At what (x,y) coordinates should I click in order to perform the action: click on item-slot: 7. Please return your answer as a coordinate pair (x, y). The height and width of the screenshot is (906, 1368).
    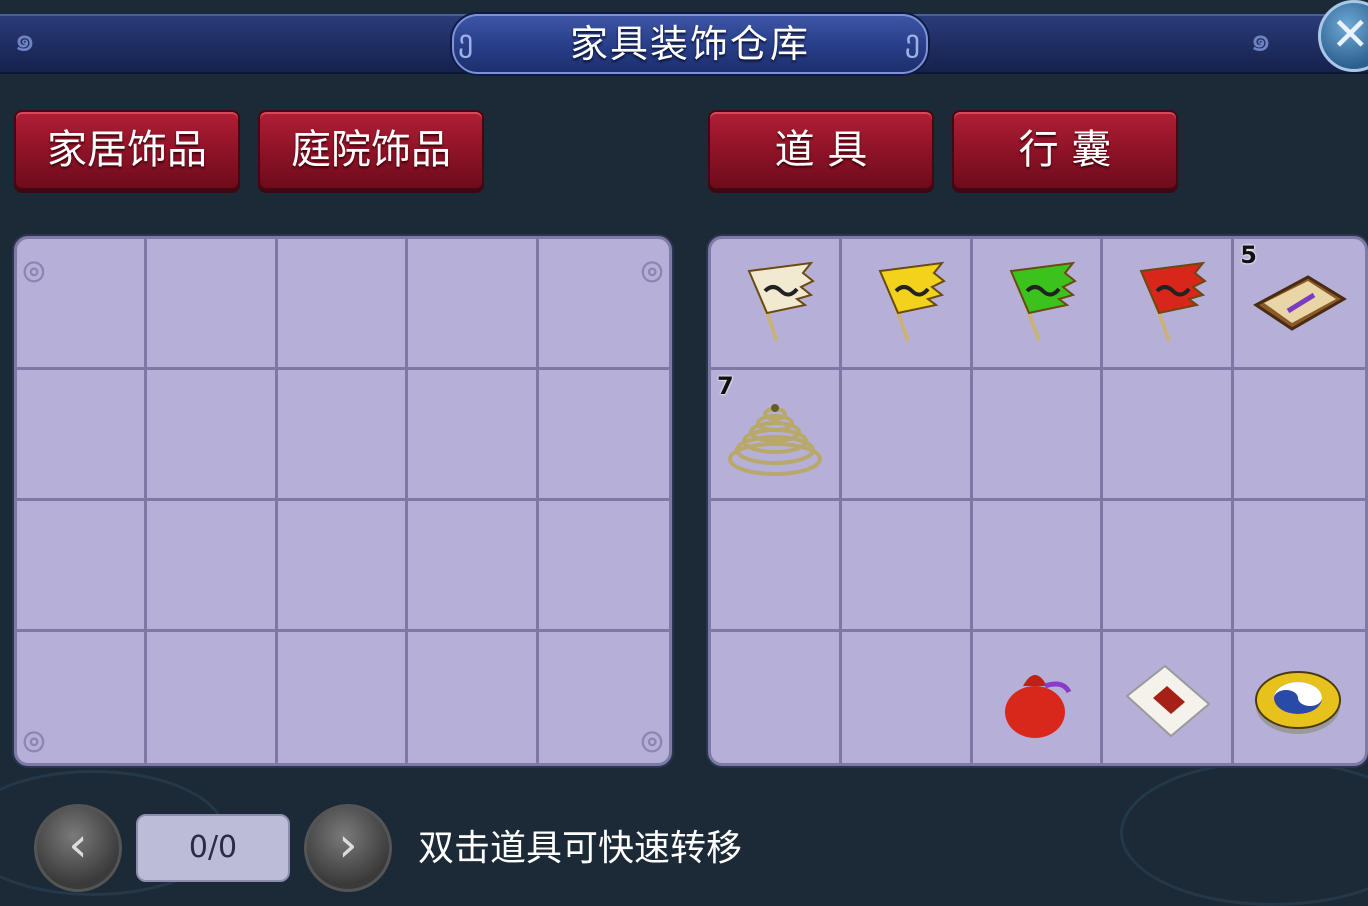
    Looking at the image, I should click on (776, 435).